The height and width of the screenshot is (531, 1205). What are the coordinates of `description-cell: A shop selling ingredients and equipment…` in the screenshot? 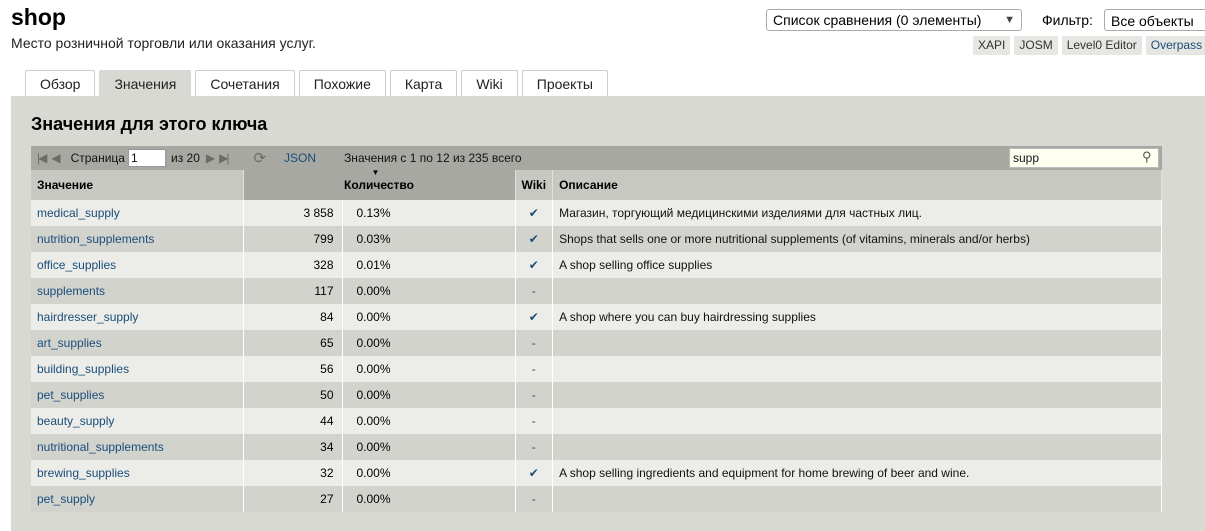 It's located at (857, 473).